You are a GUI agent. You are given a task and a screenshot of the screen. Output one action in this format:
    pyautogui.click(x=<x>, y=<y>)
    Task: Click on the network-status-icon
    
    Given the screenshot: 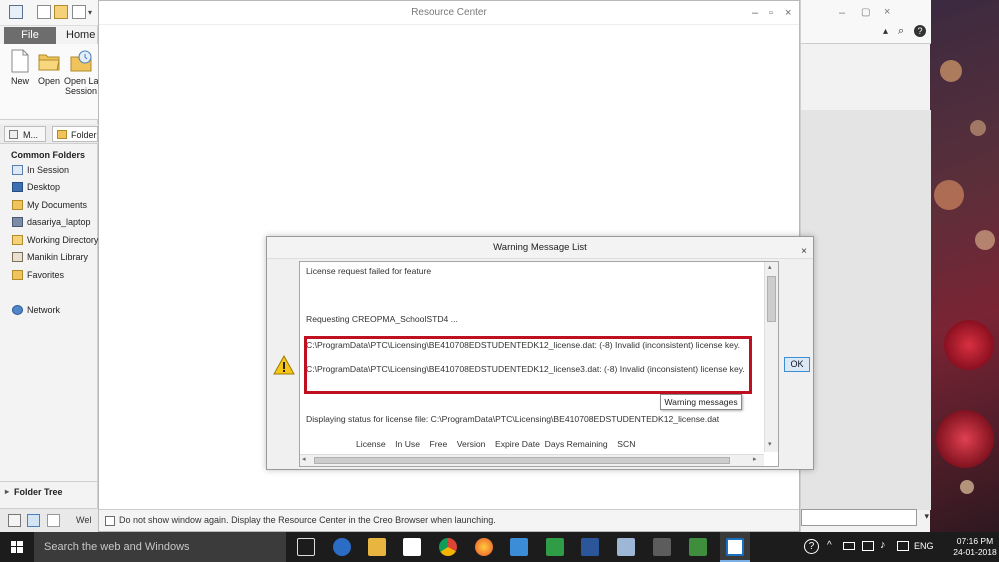 What is the action you would take?
    pyautogui.click(x=868, y=546)
    